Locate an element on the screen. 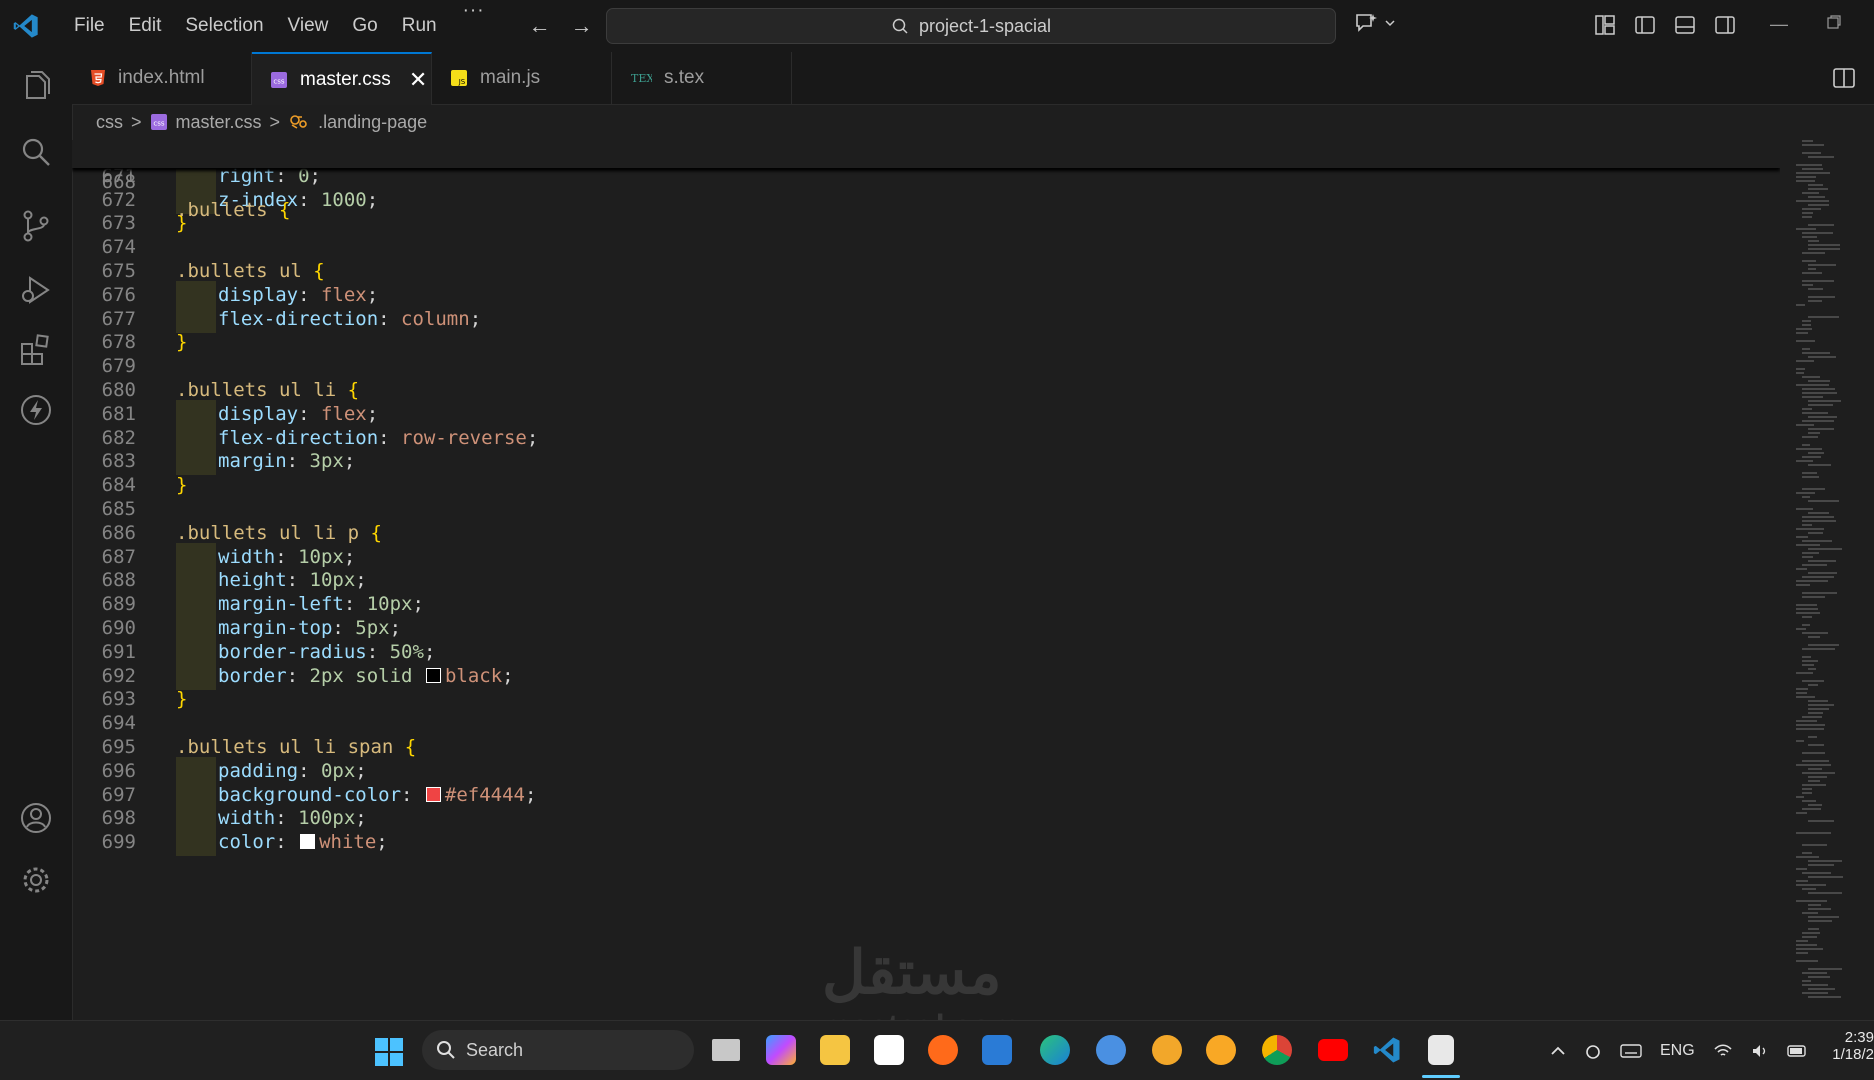 The height and width of the screenshot is (1080, 1874). menu-more-button: ··· is located at coordinates (474, 26).